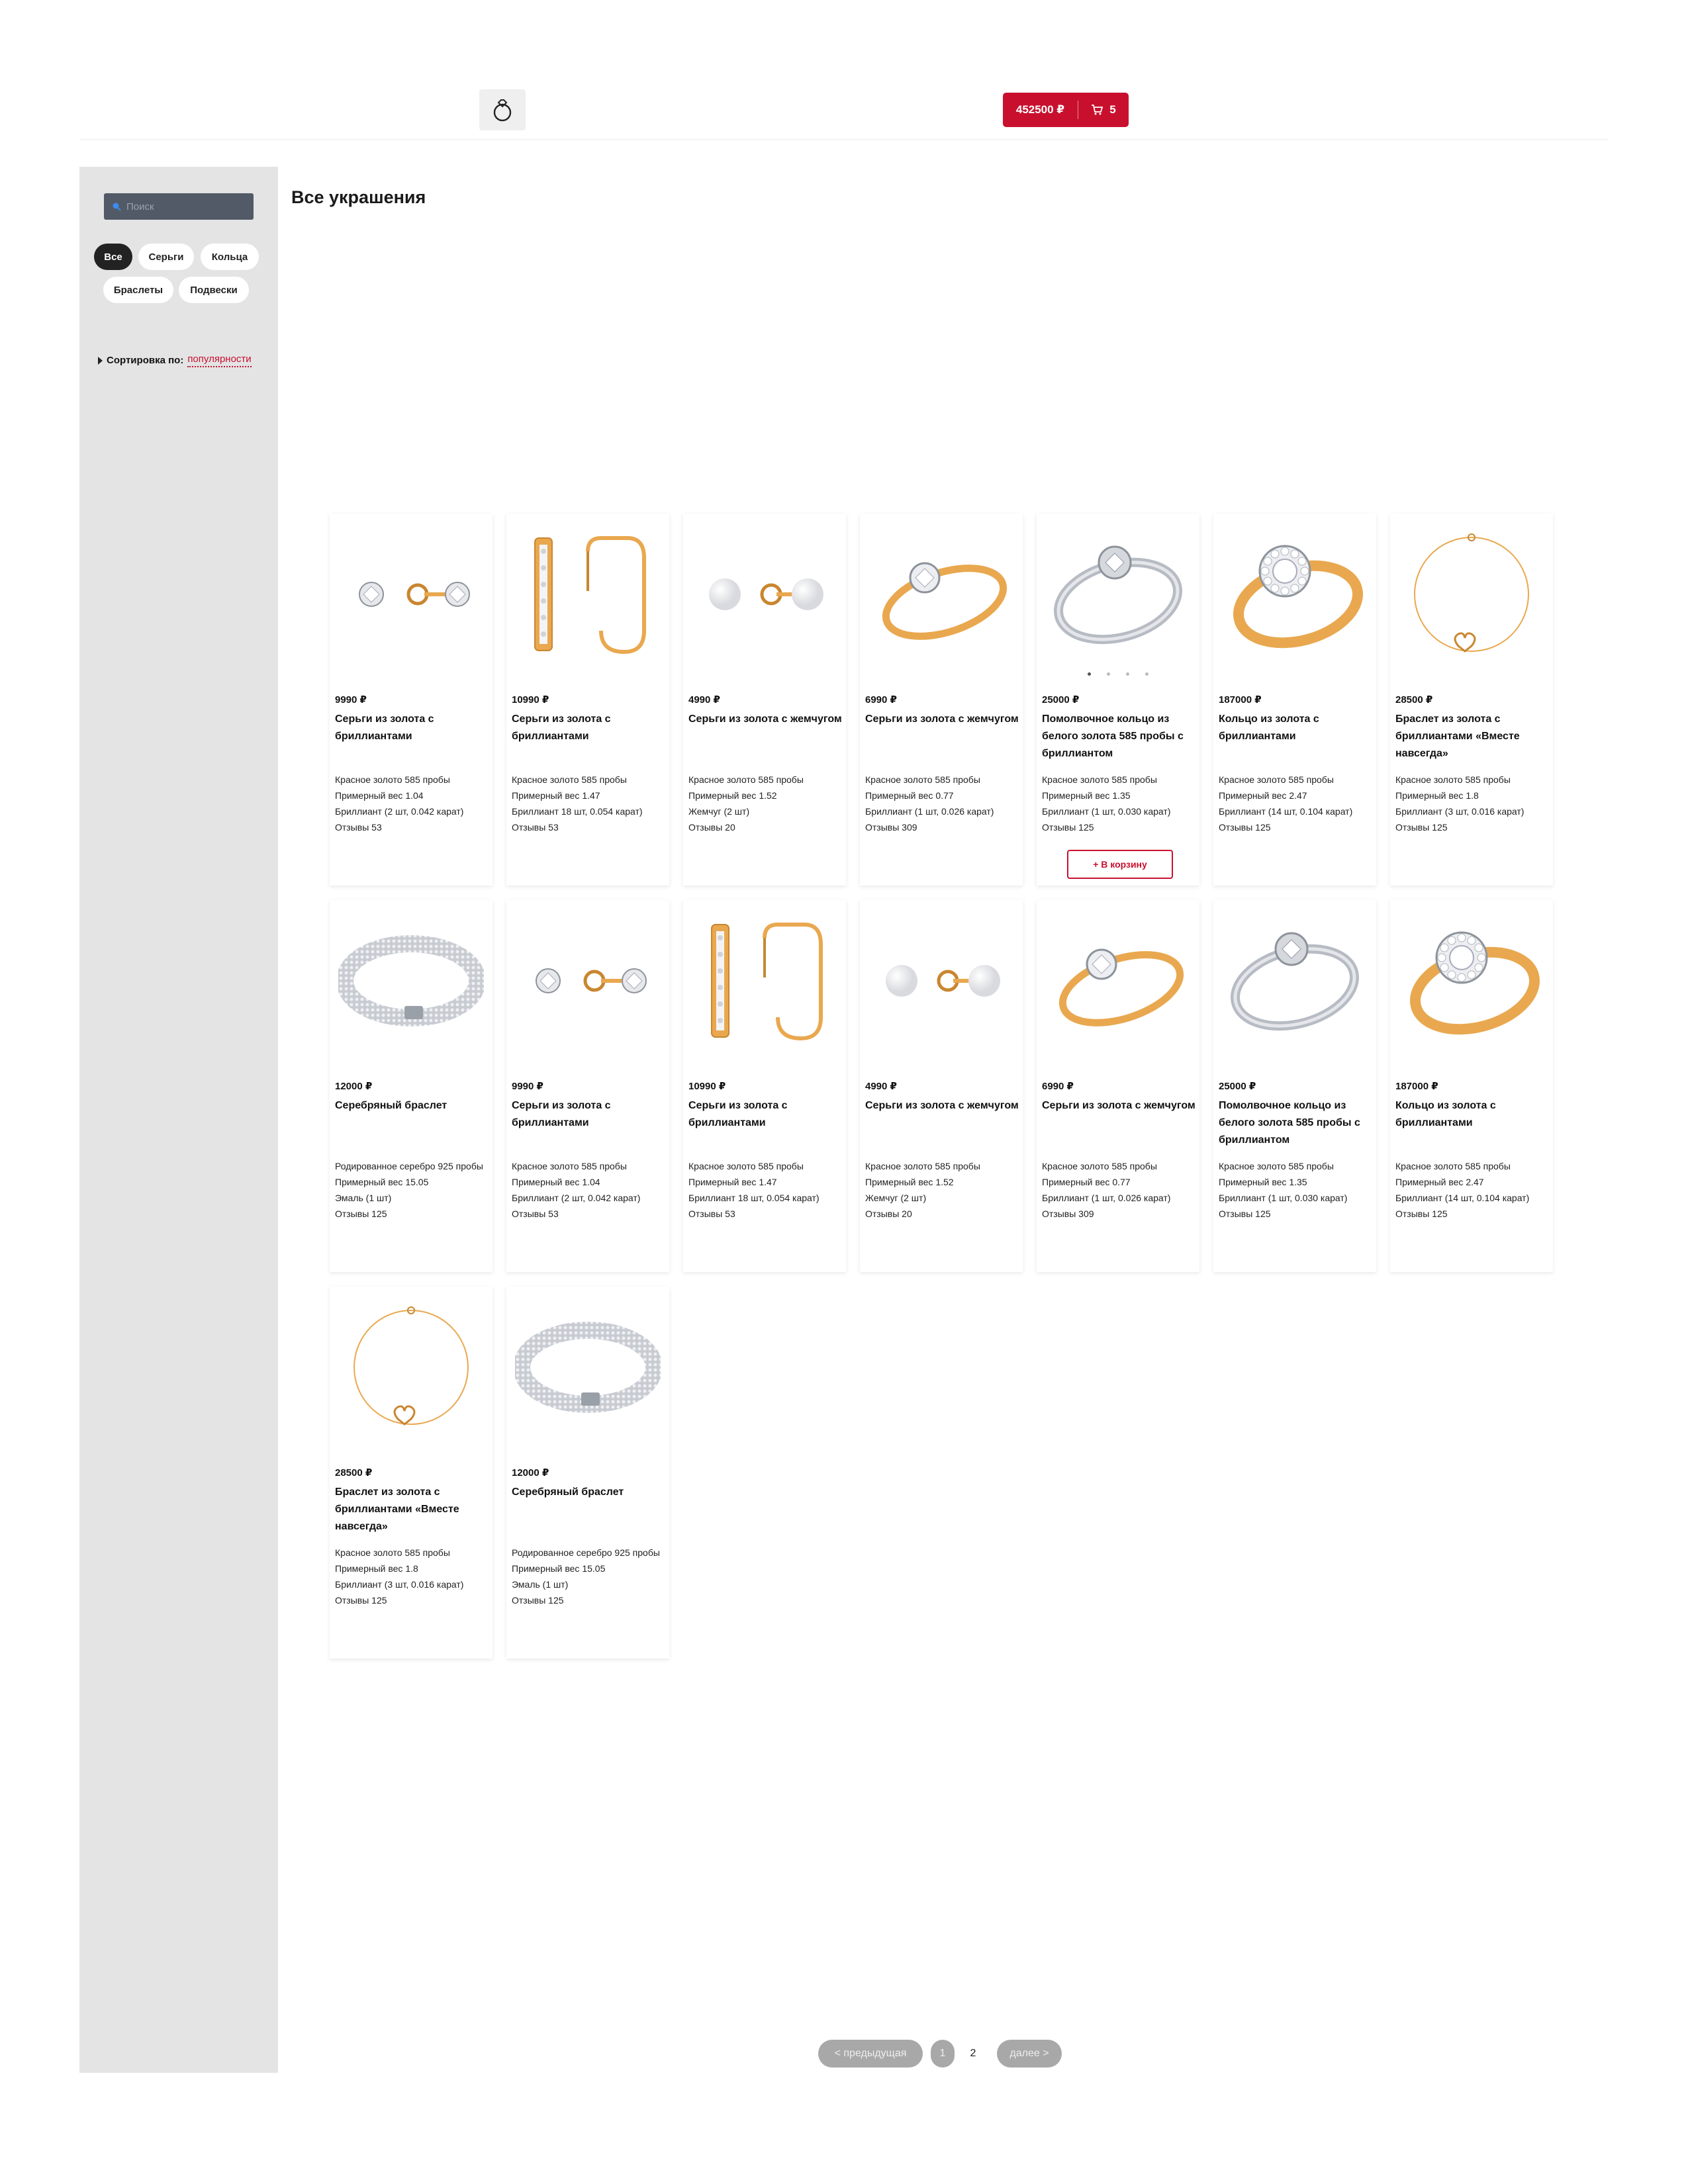 The image size is (1688, 2184). Describe the element at coordinates (732, 1182) in the screenshot. I see `product-spec-line: Примерный вес 1.47` at that location.